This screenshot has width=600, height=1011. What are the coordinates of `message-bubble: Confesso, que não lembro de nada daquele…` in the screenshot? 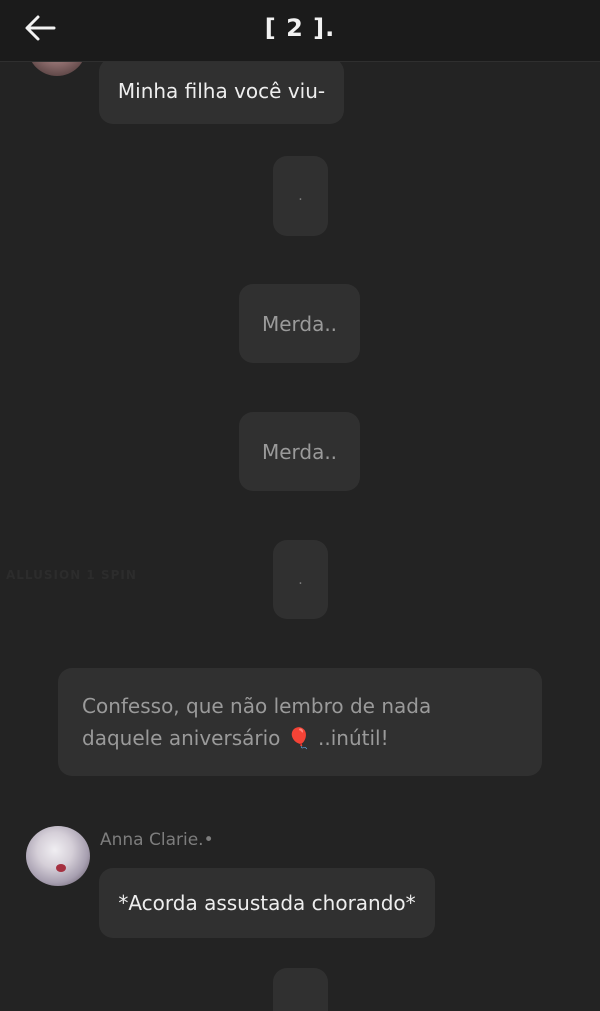 It's located at (300, 722).